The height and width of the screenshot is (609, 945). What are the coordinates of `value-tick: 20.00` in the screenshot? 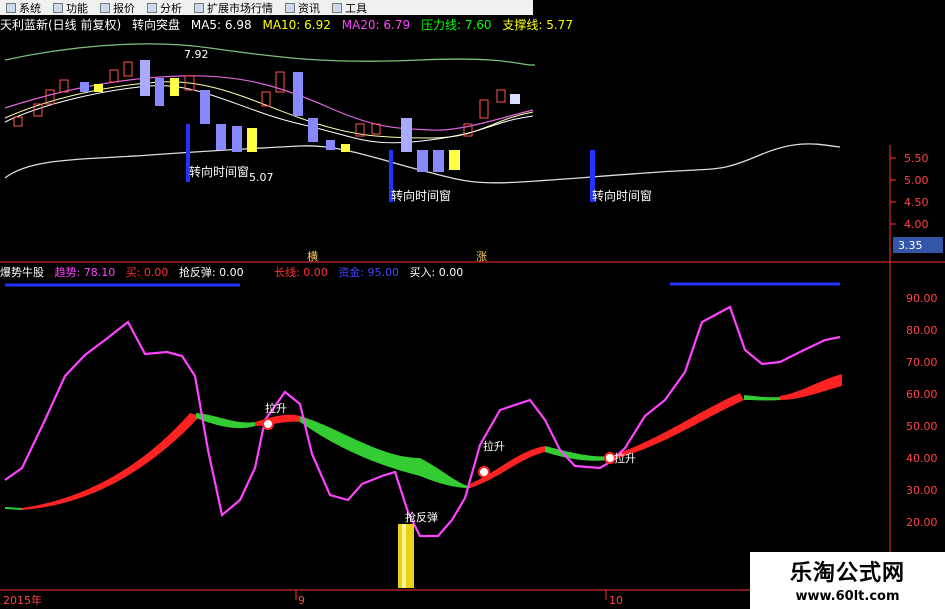 It's located at (922, 522).